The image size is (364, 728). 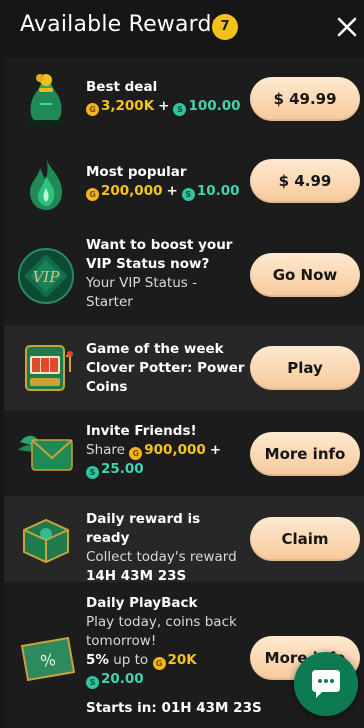 What do you see at coordinates (97, 660) in the screenshot?
I see `percent-value: 5%` at bounding box center [97, 660].